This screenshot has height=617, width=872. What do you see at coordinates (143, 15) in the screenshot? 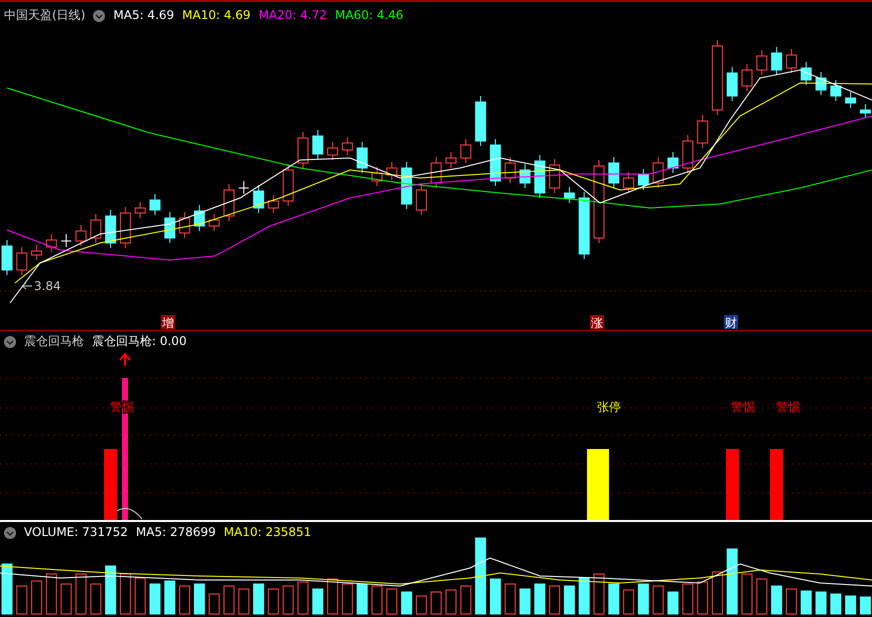
I see `moving-average-reading: MA5: 4.69` at bounding box center [143, 15].